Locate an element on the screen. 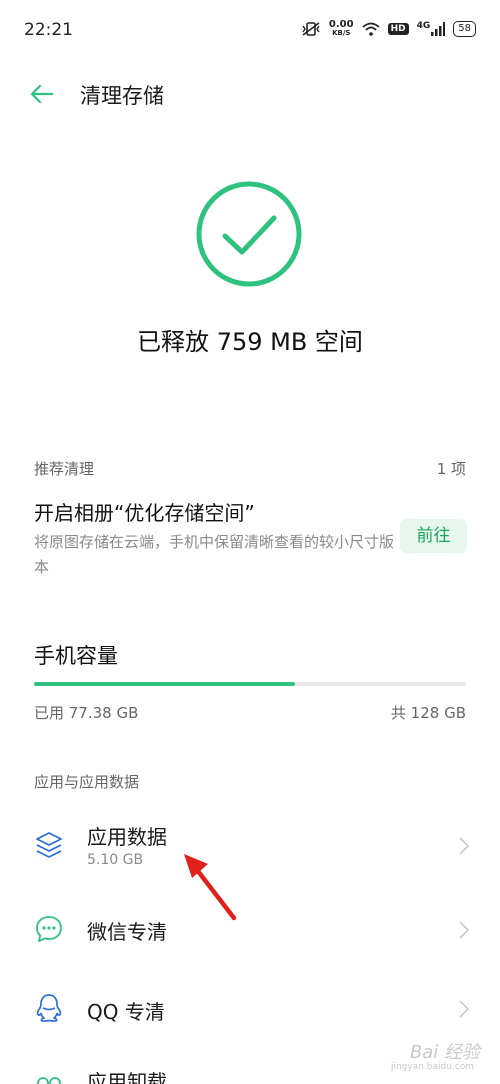  total-capacity: 共 128 GB is located at coordinates (428, 713).